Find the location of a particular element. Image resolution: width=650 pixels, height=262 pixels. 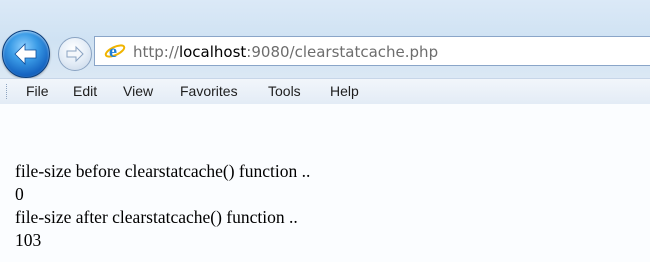

ie-logo-icon: e is located at coordinates (115, 51).